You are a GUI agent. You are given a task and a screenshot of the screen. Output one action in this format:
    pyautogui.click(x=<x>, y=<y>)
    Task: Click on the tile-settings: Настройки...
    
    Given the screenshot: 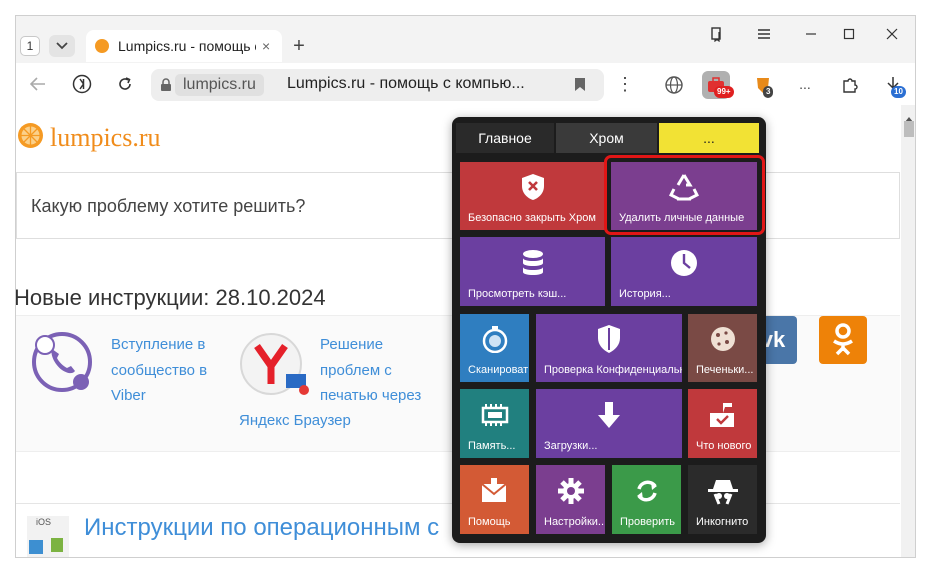 What is the action you would take?
    pyautogui.click(x=570, y=499)
    